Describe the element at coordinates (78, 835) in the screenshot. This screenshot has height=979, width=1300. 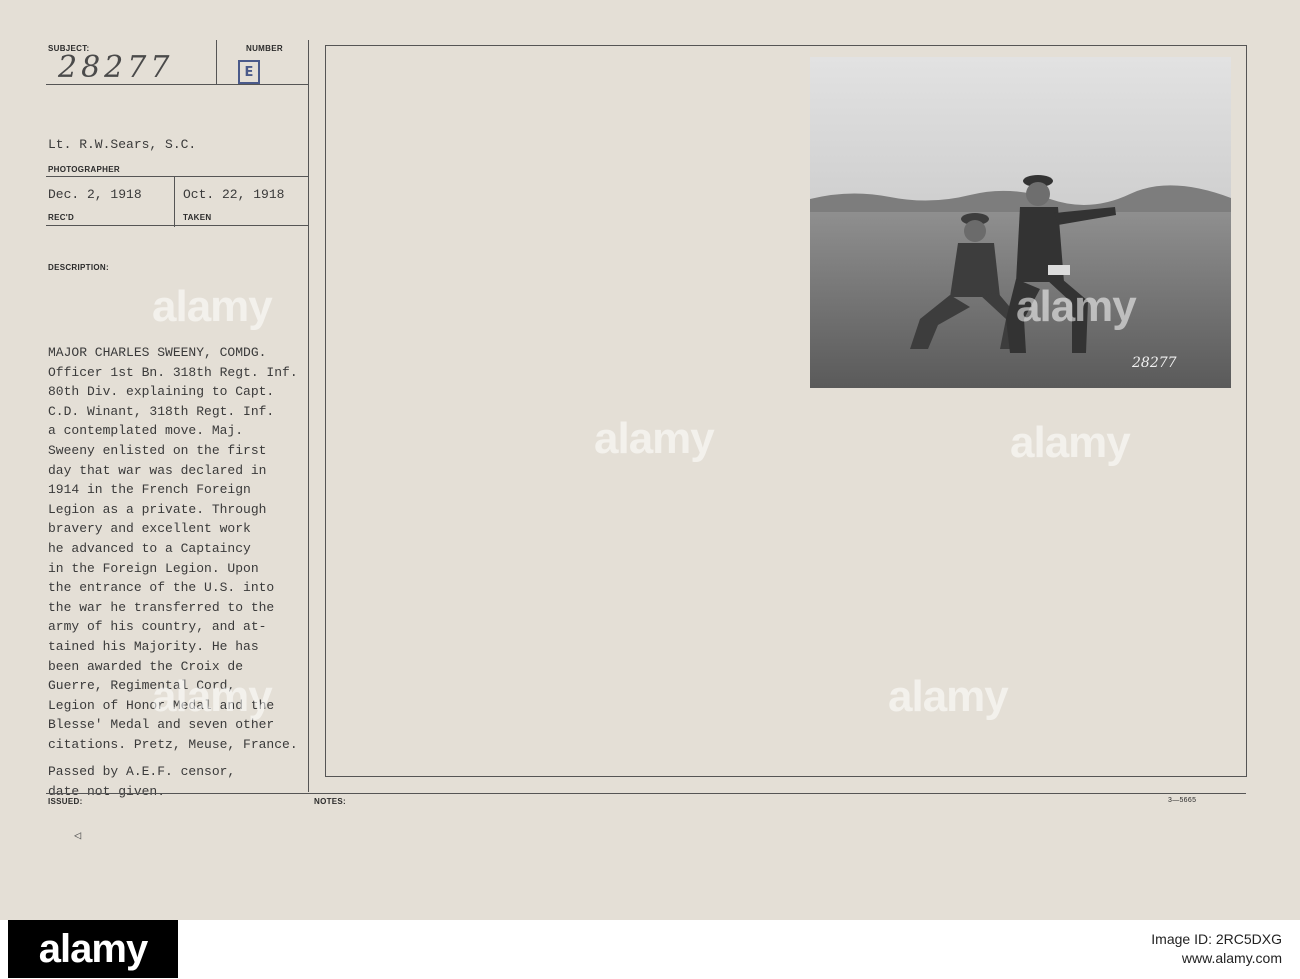
I see `arrow-mark-icon: ◁` at that location.